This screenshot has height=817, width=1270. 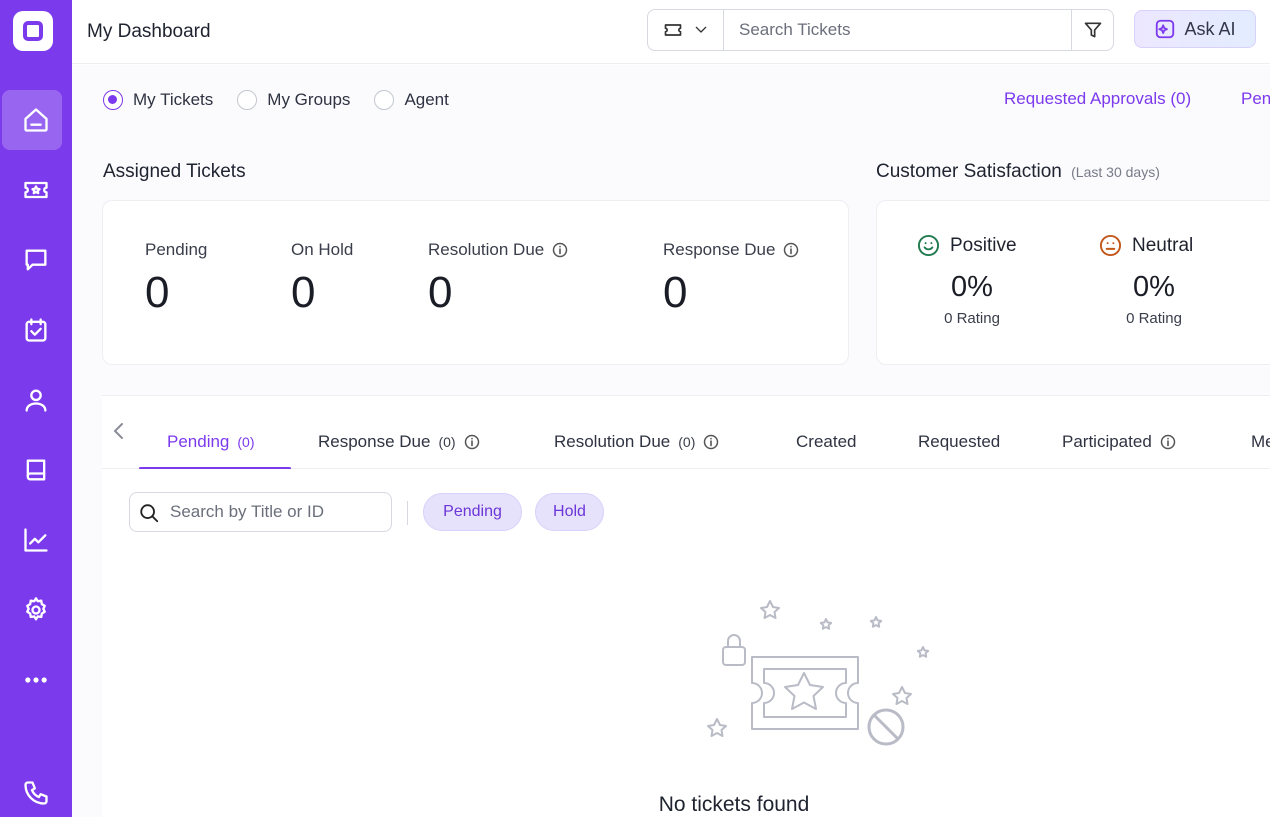 What do you see at coordinates (174, 171) in the screenshot?
I see `assigned-tickets-title: Assigned Tickets` at bounding box center [174, 171].